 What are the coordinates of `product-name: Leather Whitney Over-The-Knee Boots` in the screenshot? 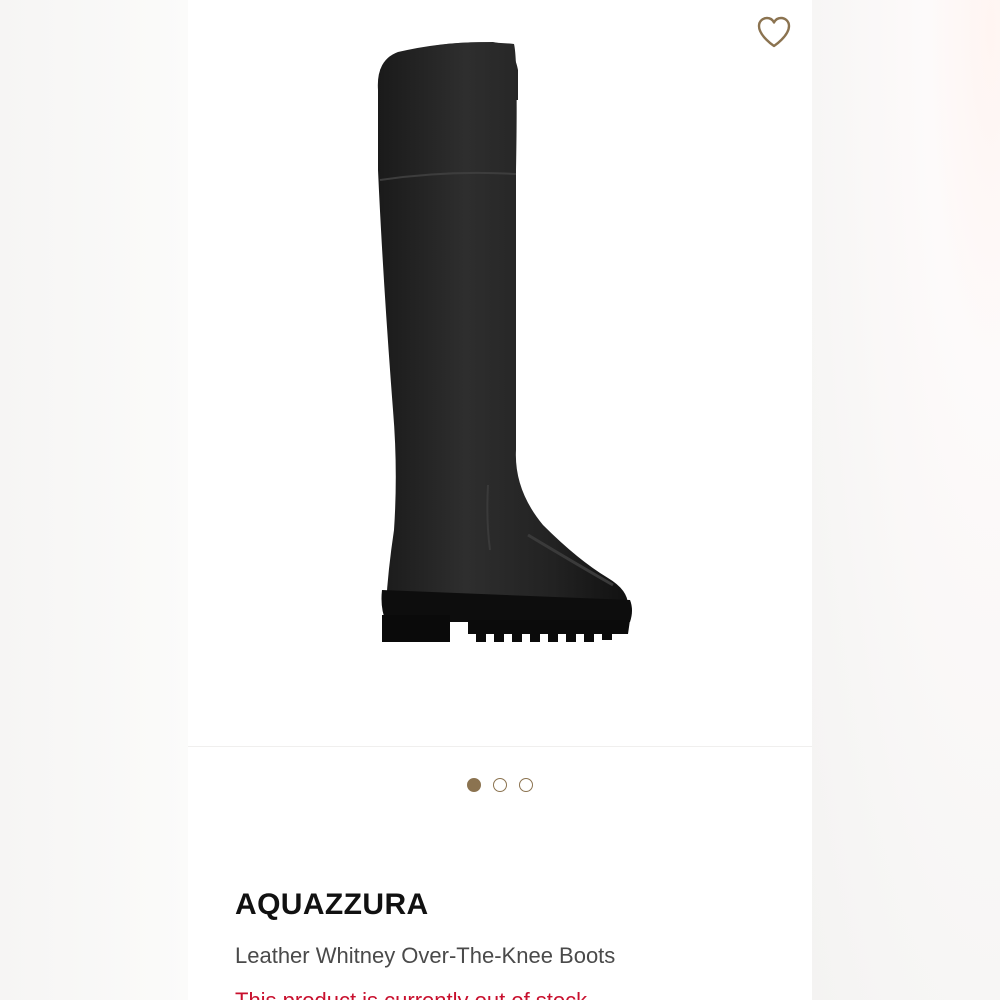 It's located at (425, 955).